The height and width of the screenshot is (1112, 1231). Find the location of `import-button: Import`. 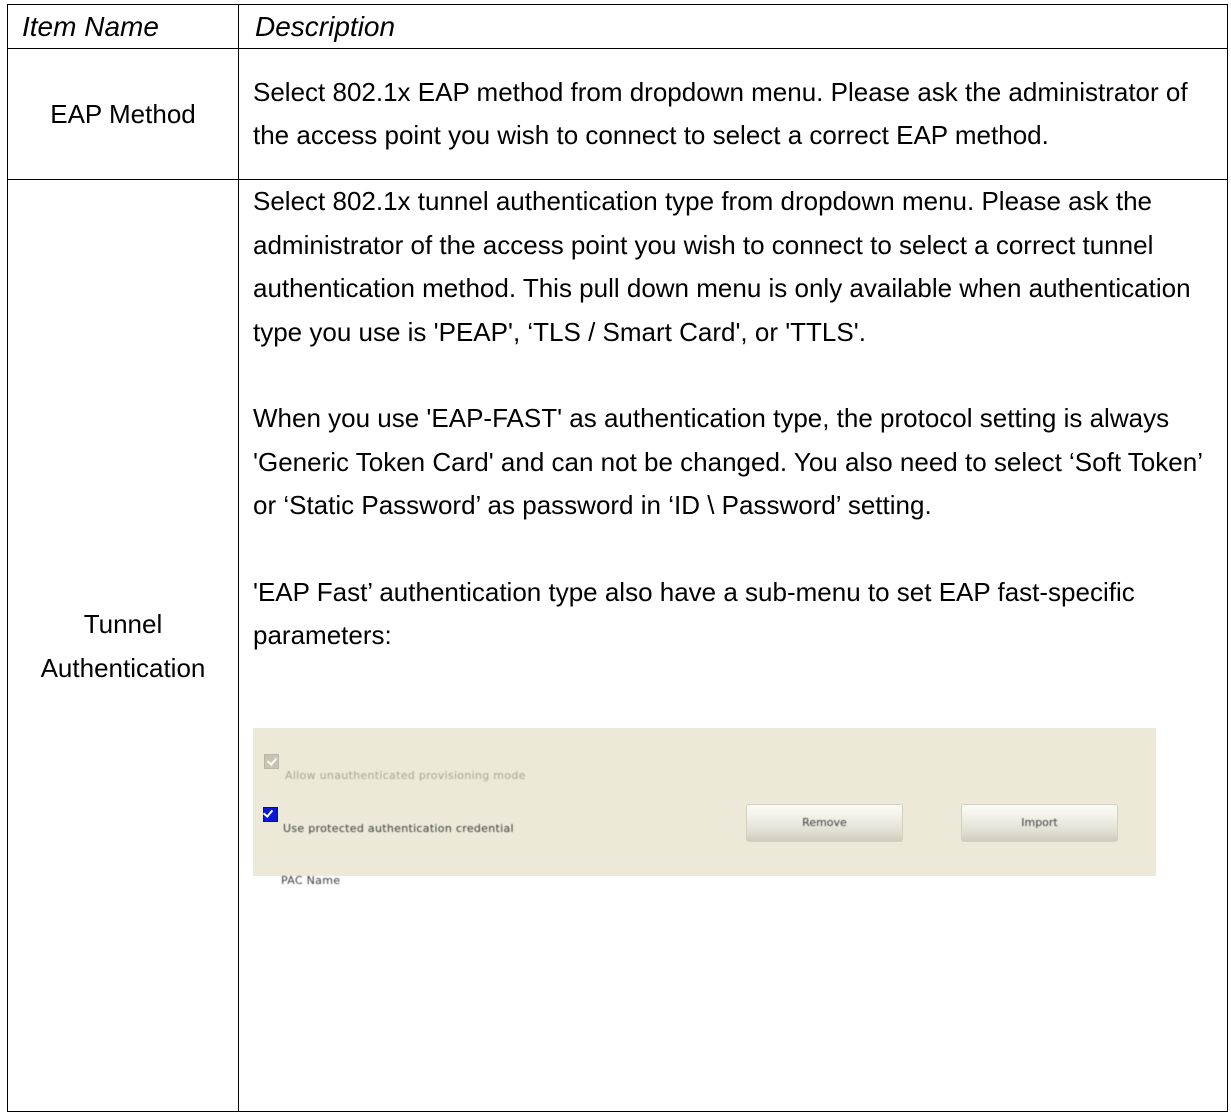

import-button: Import is located at coordinates (1039, 822).